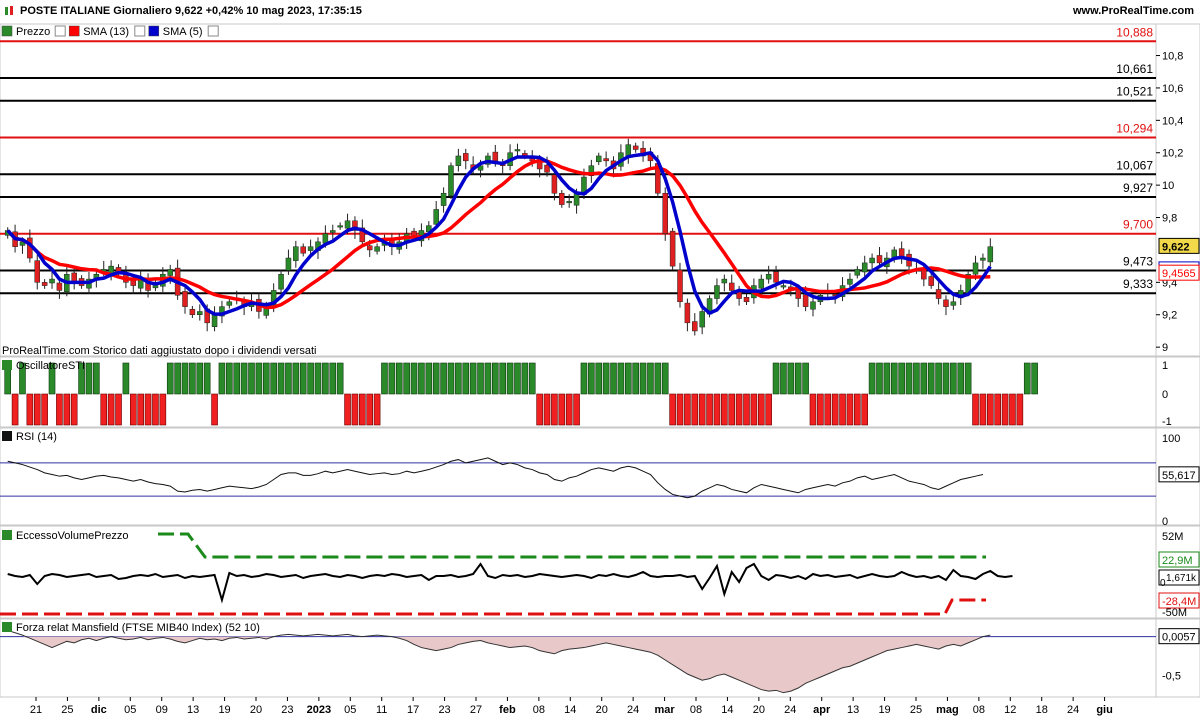  I want to click on sti-icon, so click(7, 365).